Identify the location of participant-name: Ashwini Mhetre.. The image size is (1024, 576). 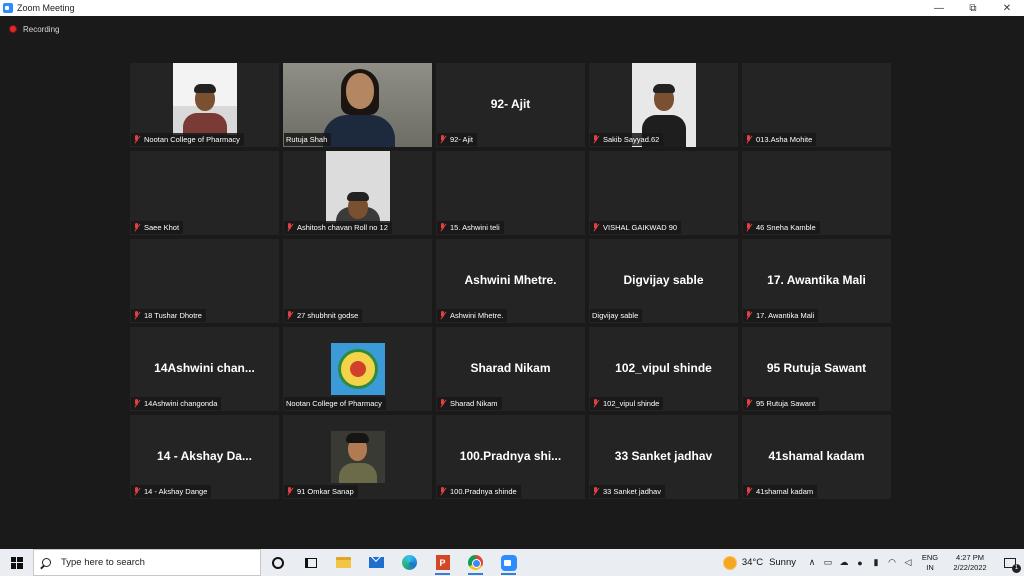
(477, 315).